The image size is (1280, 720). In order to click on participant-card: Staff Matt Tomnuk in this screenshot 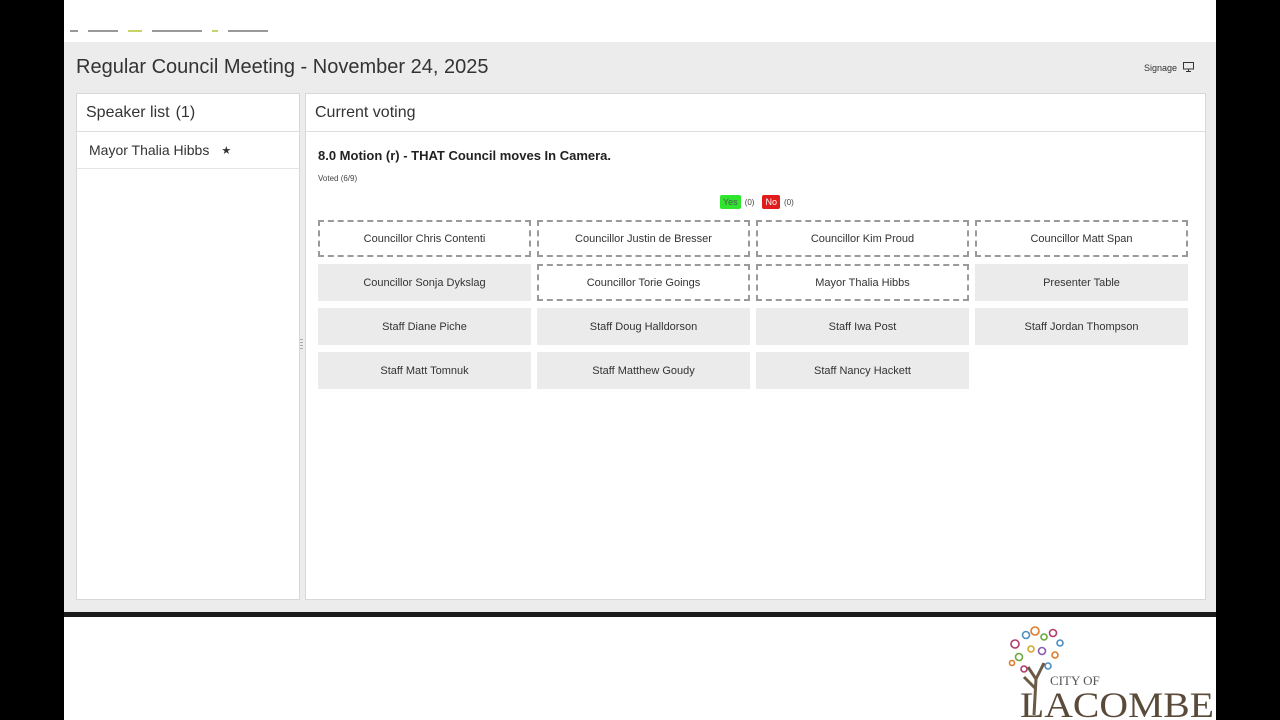, I will do `click(424, 370)`.